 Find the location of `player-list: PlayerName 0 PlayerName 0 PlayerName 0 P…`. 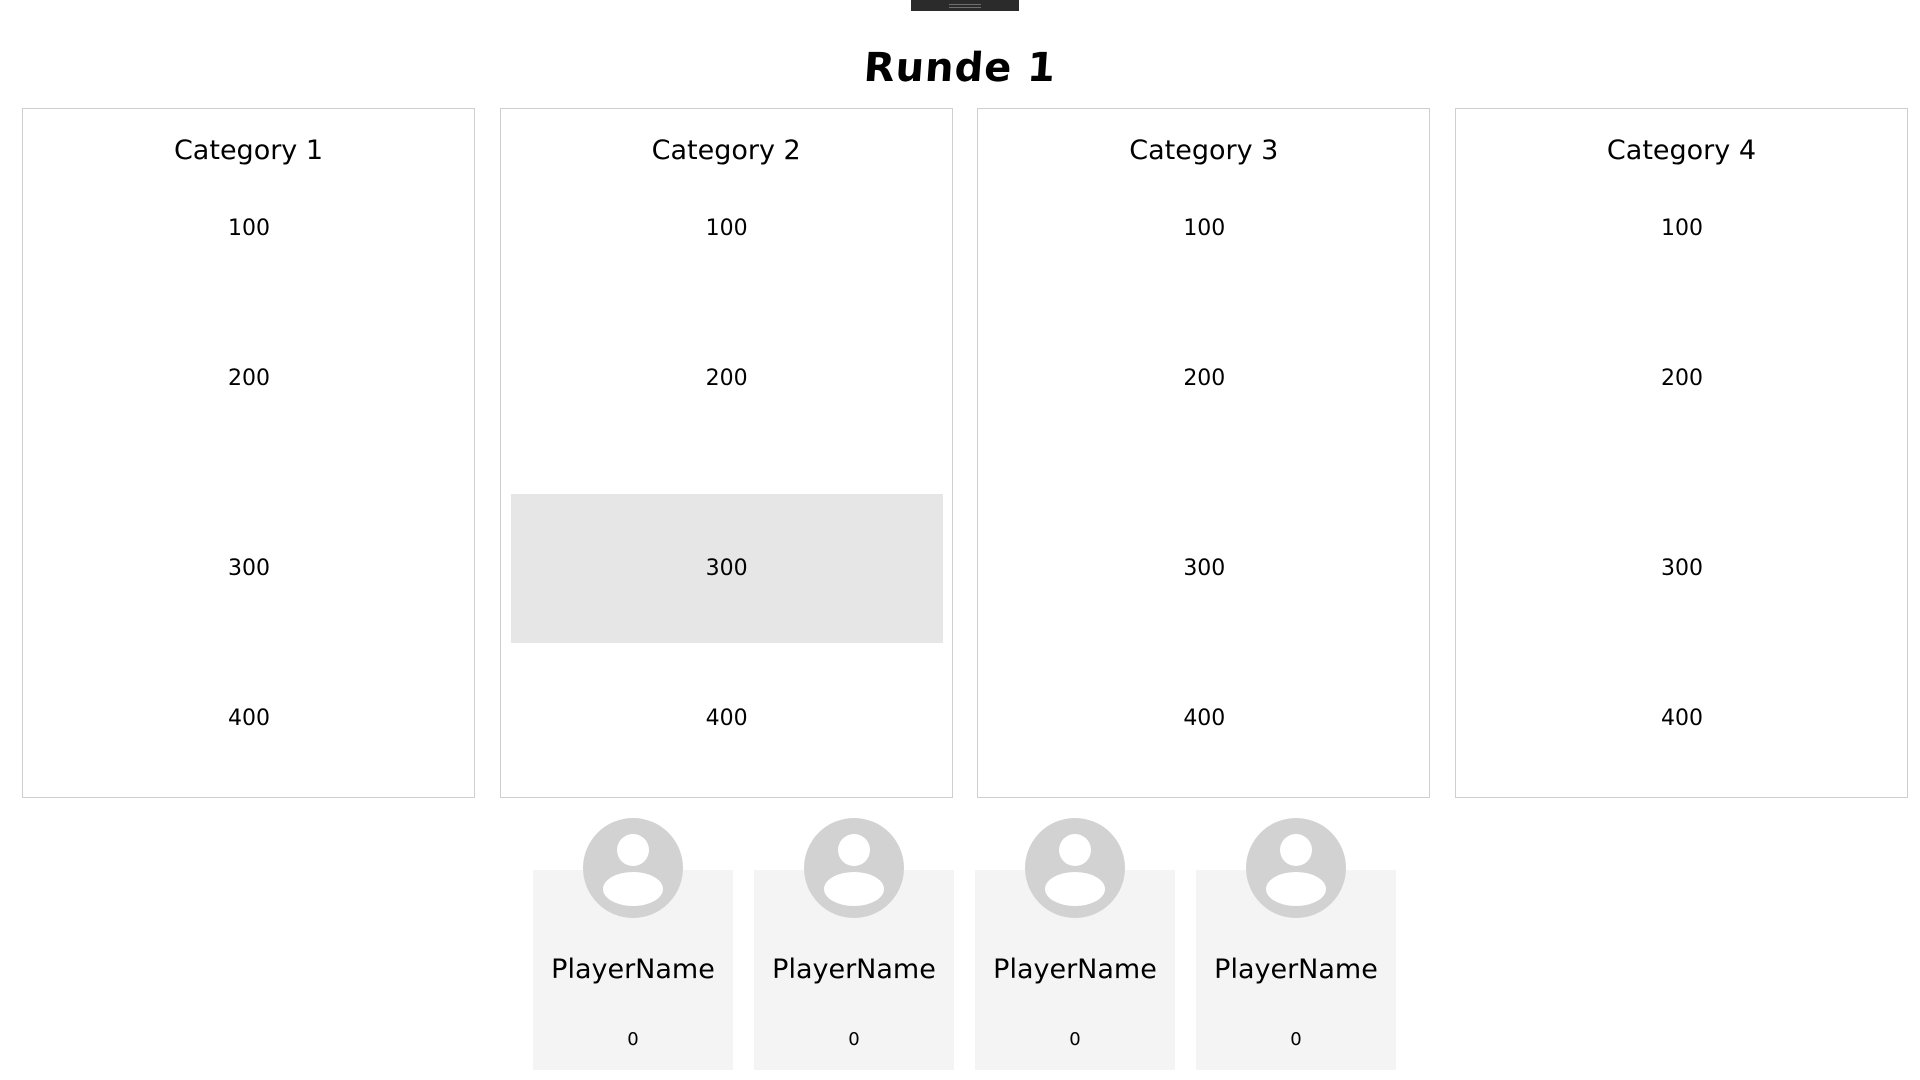

player-list: PlayerName 0 PlayerName 0 PlayerName 0 P… is located at coordinates (964, 944).